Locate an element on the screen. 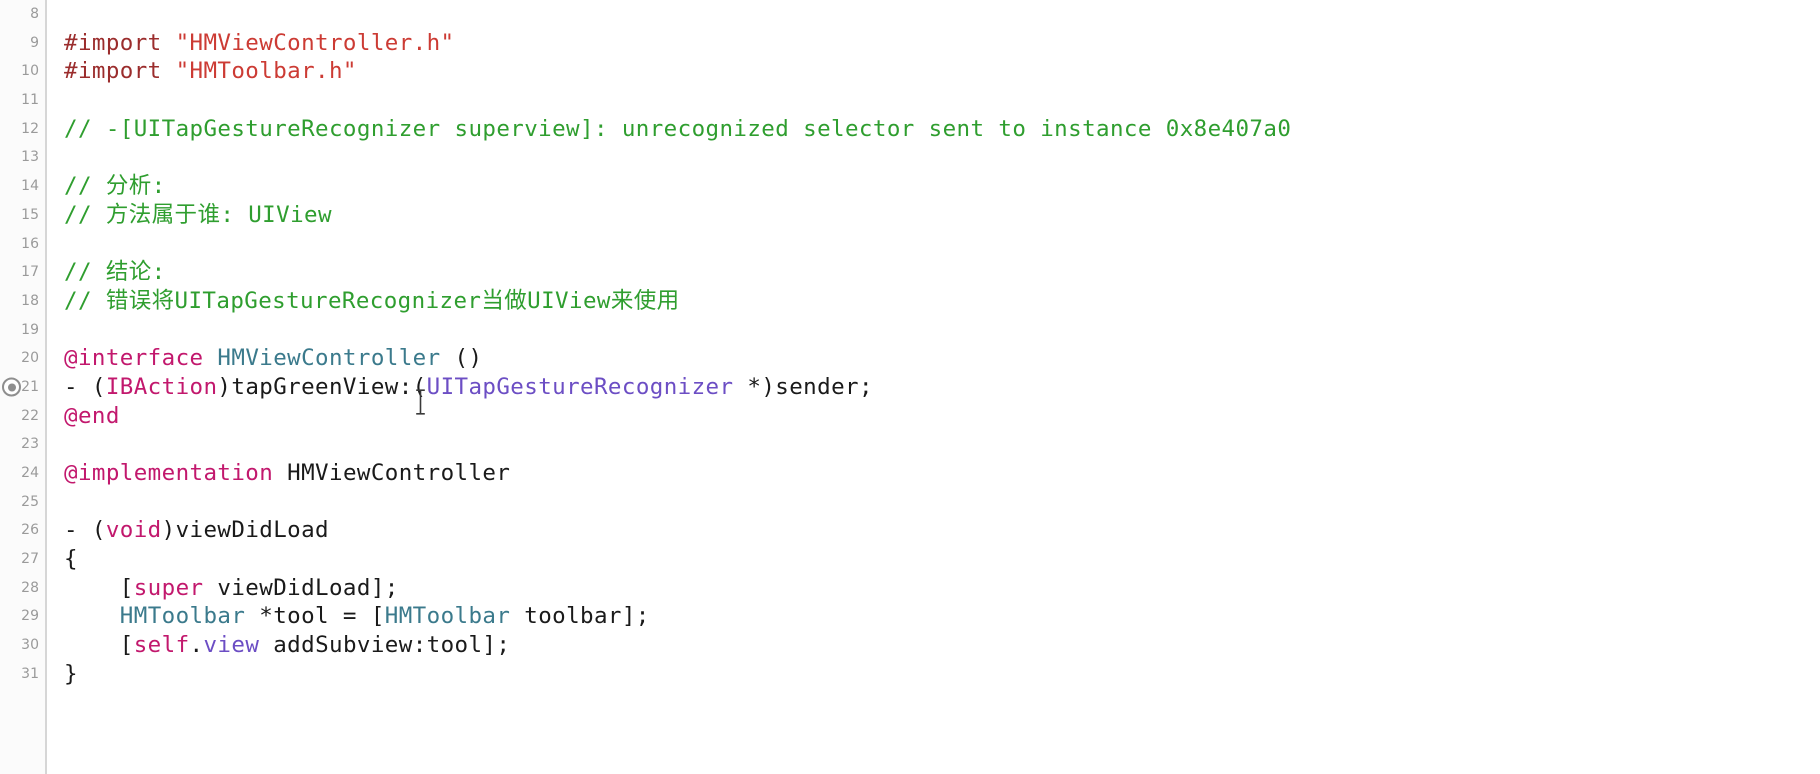 Image resolution: width=1820 pixels, height=774 pixels. line-number: 30 is located at coordinates (28, 645).